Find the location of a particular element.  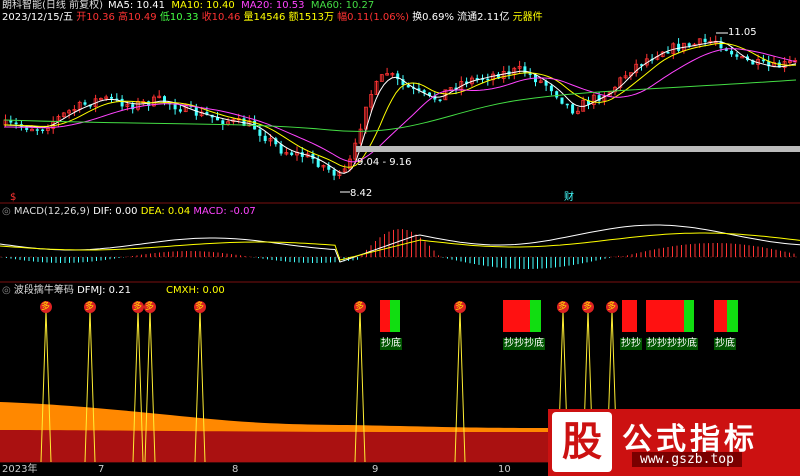

xaxis-label-3: 9 is located at coordinates (375, 469).